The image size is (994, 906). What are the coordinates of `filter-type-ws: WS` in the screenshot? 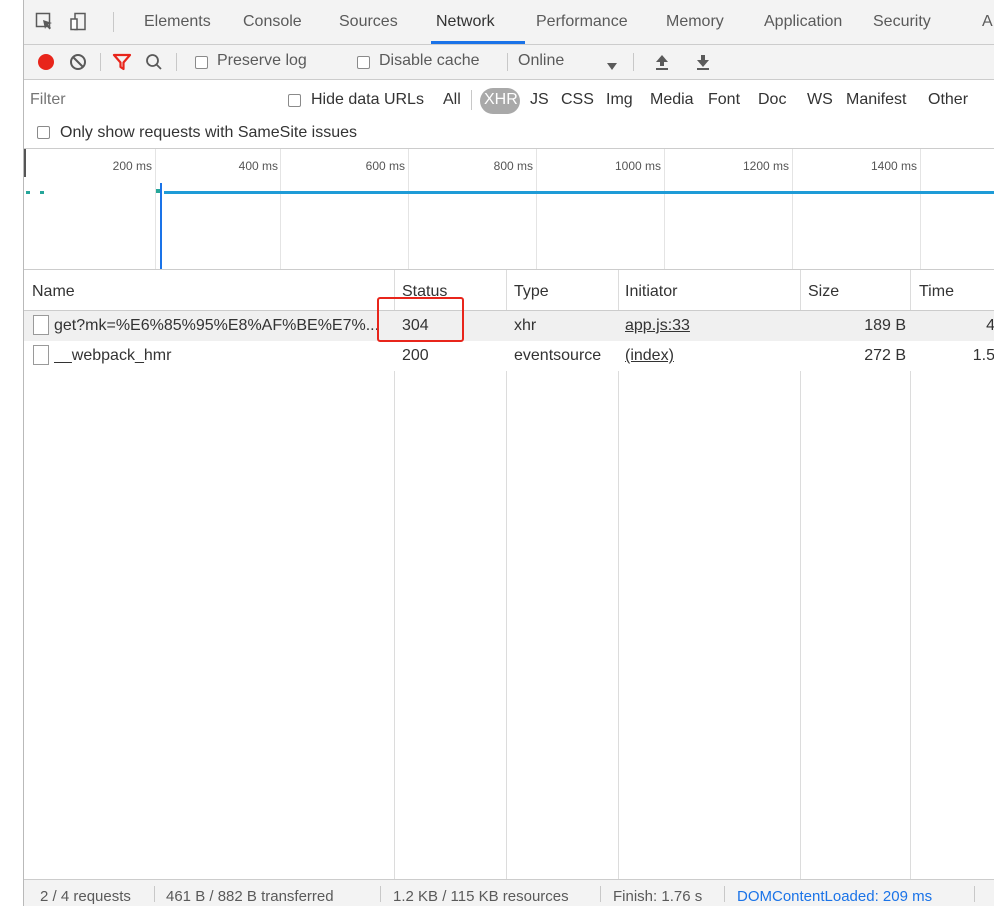 It's located at (820, 100).